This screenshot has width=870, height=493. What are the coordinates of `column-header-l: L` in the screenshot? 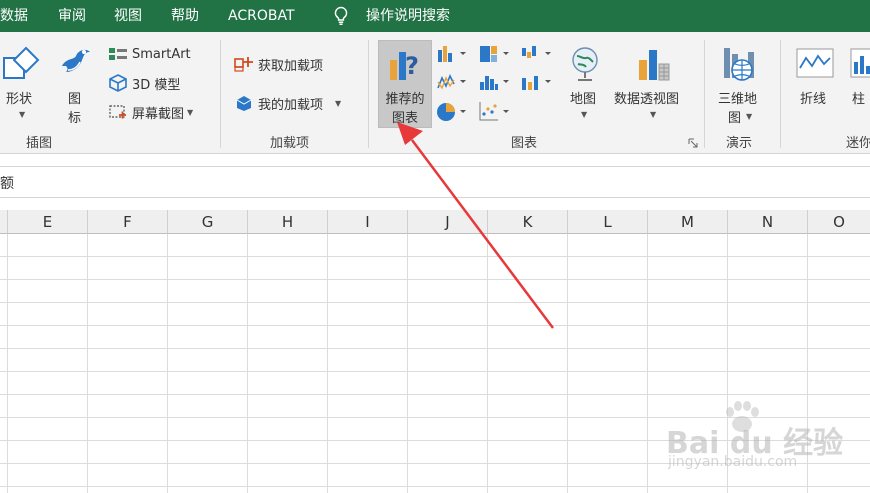 It's located at (608, 222).